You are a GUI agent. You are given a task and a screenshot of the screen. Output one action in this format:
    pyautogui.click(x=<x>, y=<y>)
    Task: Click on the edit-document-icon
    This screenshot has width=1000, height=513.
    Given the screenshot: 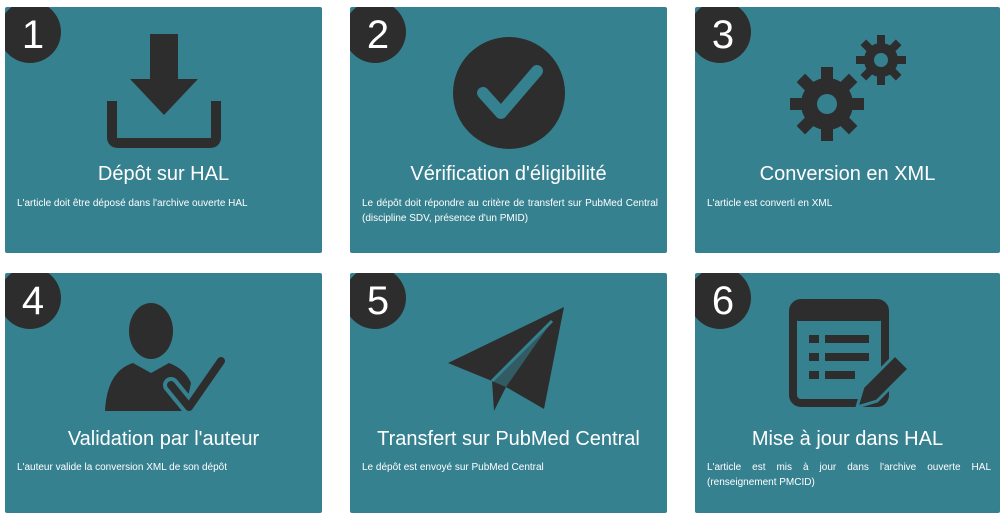 What is the action you would take?
    pyautogui.click(x=848, y=359)
    